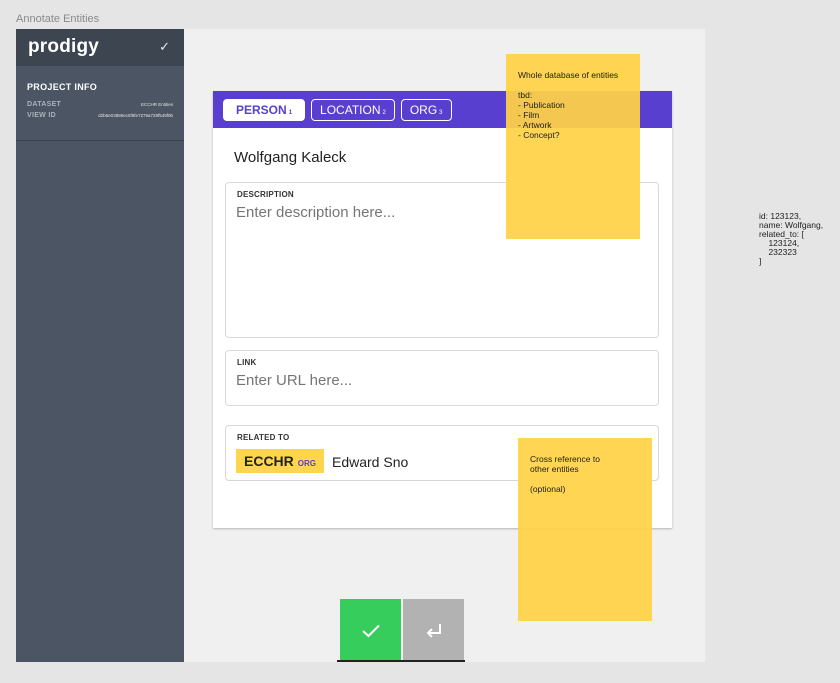 The height and width of the screenshot is (683, 840). What do you see at coordinates (548, 489) in the screenshot?
I see `sticky-note-line: (optional)` at bounding box center [548, 489].